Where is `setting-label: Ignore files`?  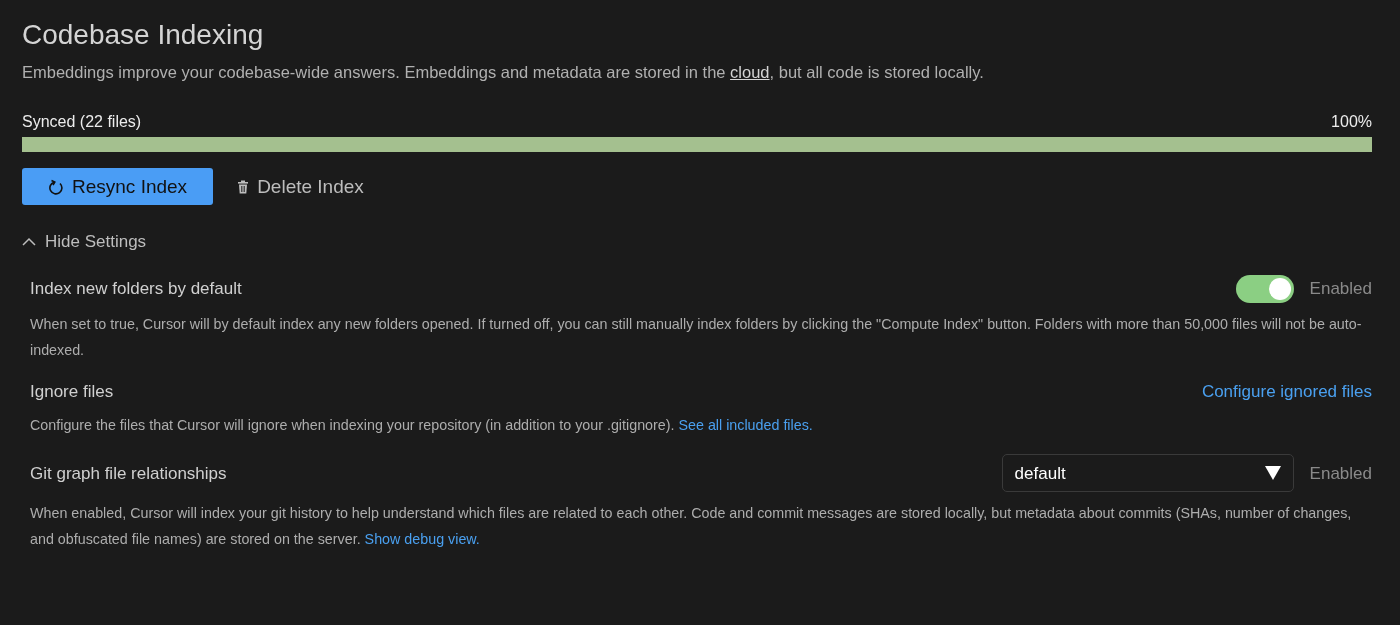
setting-label: Ignore files is located at coordinates (72, 391).